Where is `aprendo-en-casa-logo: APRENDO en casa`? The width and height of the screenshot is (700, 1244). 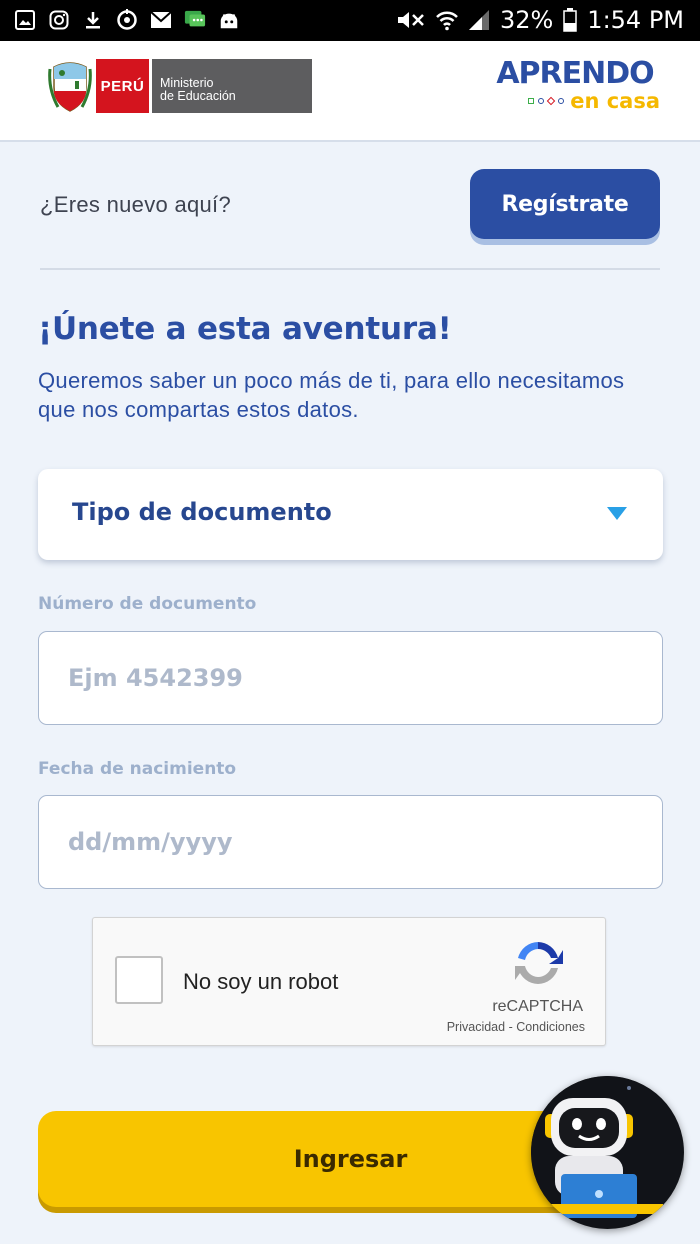 aprendo-en-casa-logo: APRENDO en casa is located at coordinates (575, 89).